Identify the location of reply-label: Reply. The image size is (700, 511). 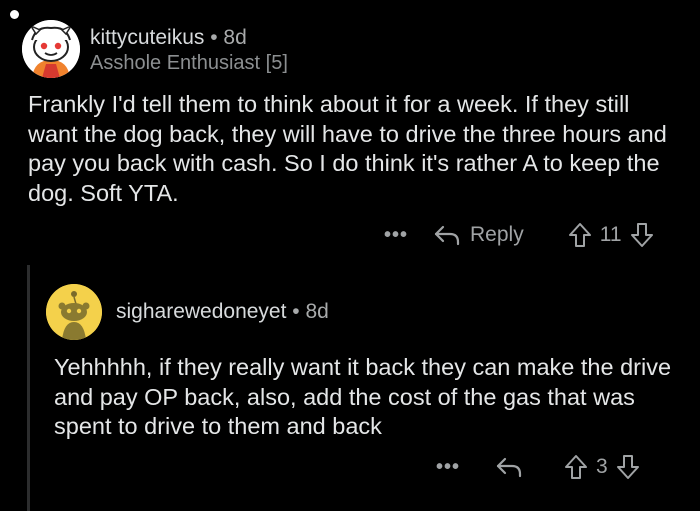
(497, 234).